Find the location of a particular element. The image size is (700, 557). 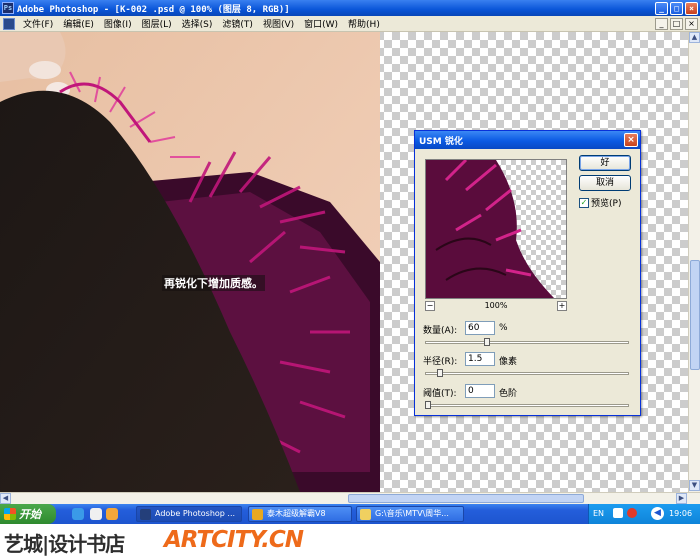

preview-checkbox-row: ✓ 预览(P) is located at coordinates (600, 202).